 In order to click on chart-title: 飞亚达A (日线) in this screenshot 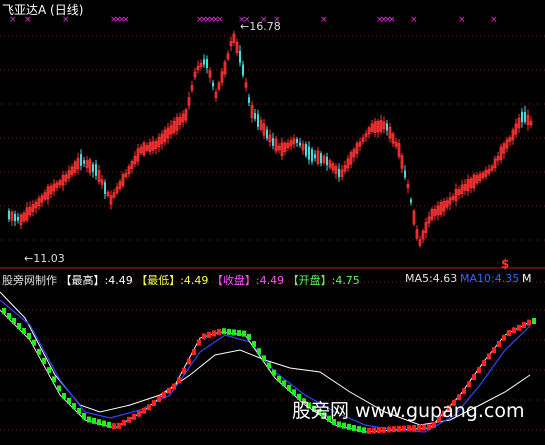, I will do `click(43, 10)`.